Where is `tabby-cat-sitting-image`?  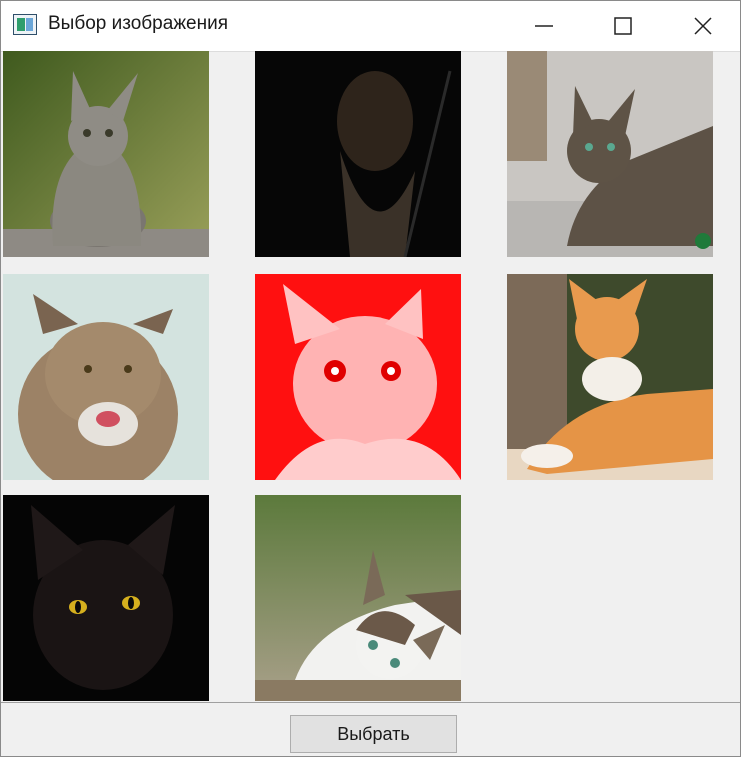
tabby-cat-sitting-image is located at coordinates (106, 154).